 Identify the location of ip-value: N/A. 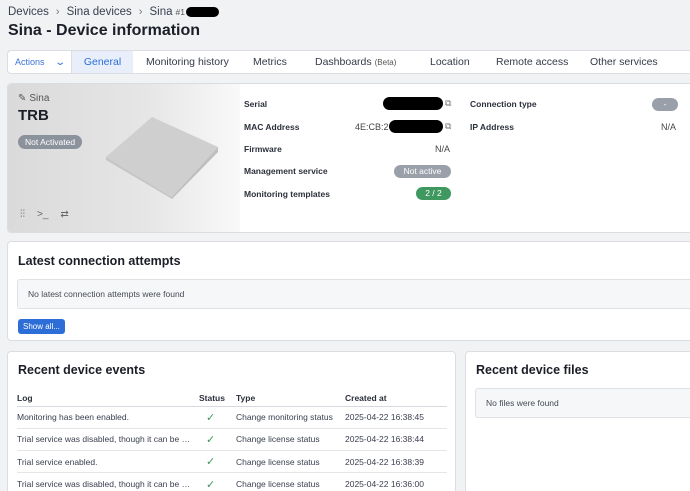
(669, 127).